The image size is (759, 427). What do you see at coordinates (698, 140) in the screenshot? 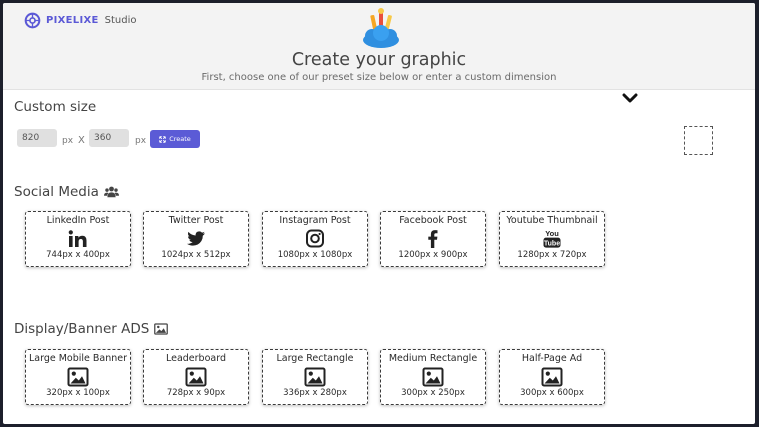
I see `custom-size-preview` at bounding box center [698, 140].